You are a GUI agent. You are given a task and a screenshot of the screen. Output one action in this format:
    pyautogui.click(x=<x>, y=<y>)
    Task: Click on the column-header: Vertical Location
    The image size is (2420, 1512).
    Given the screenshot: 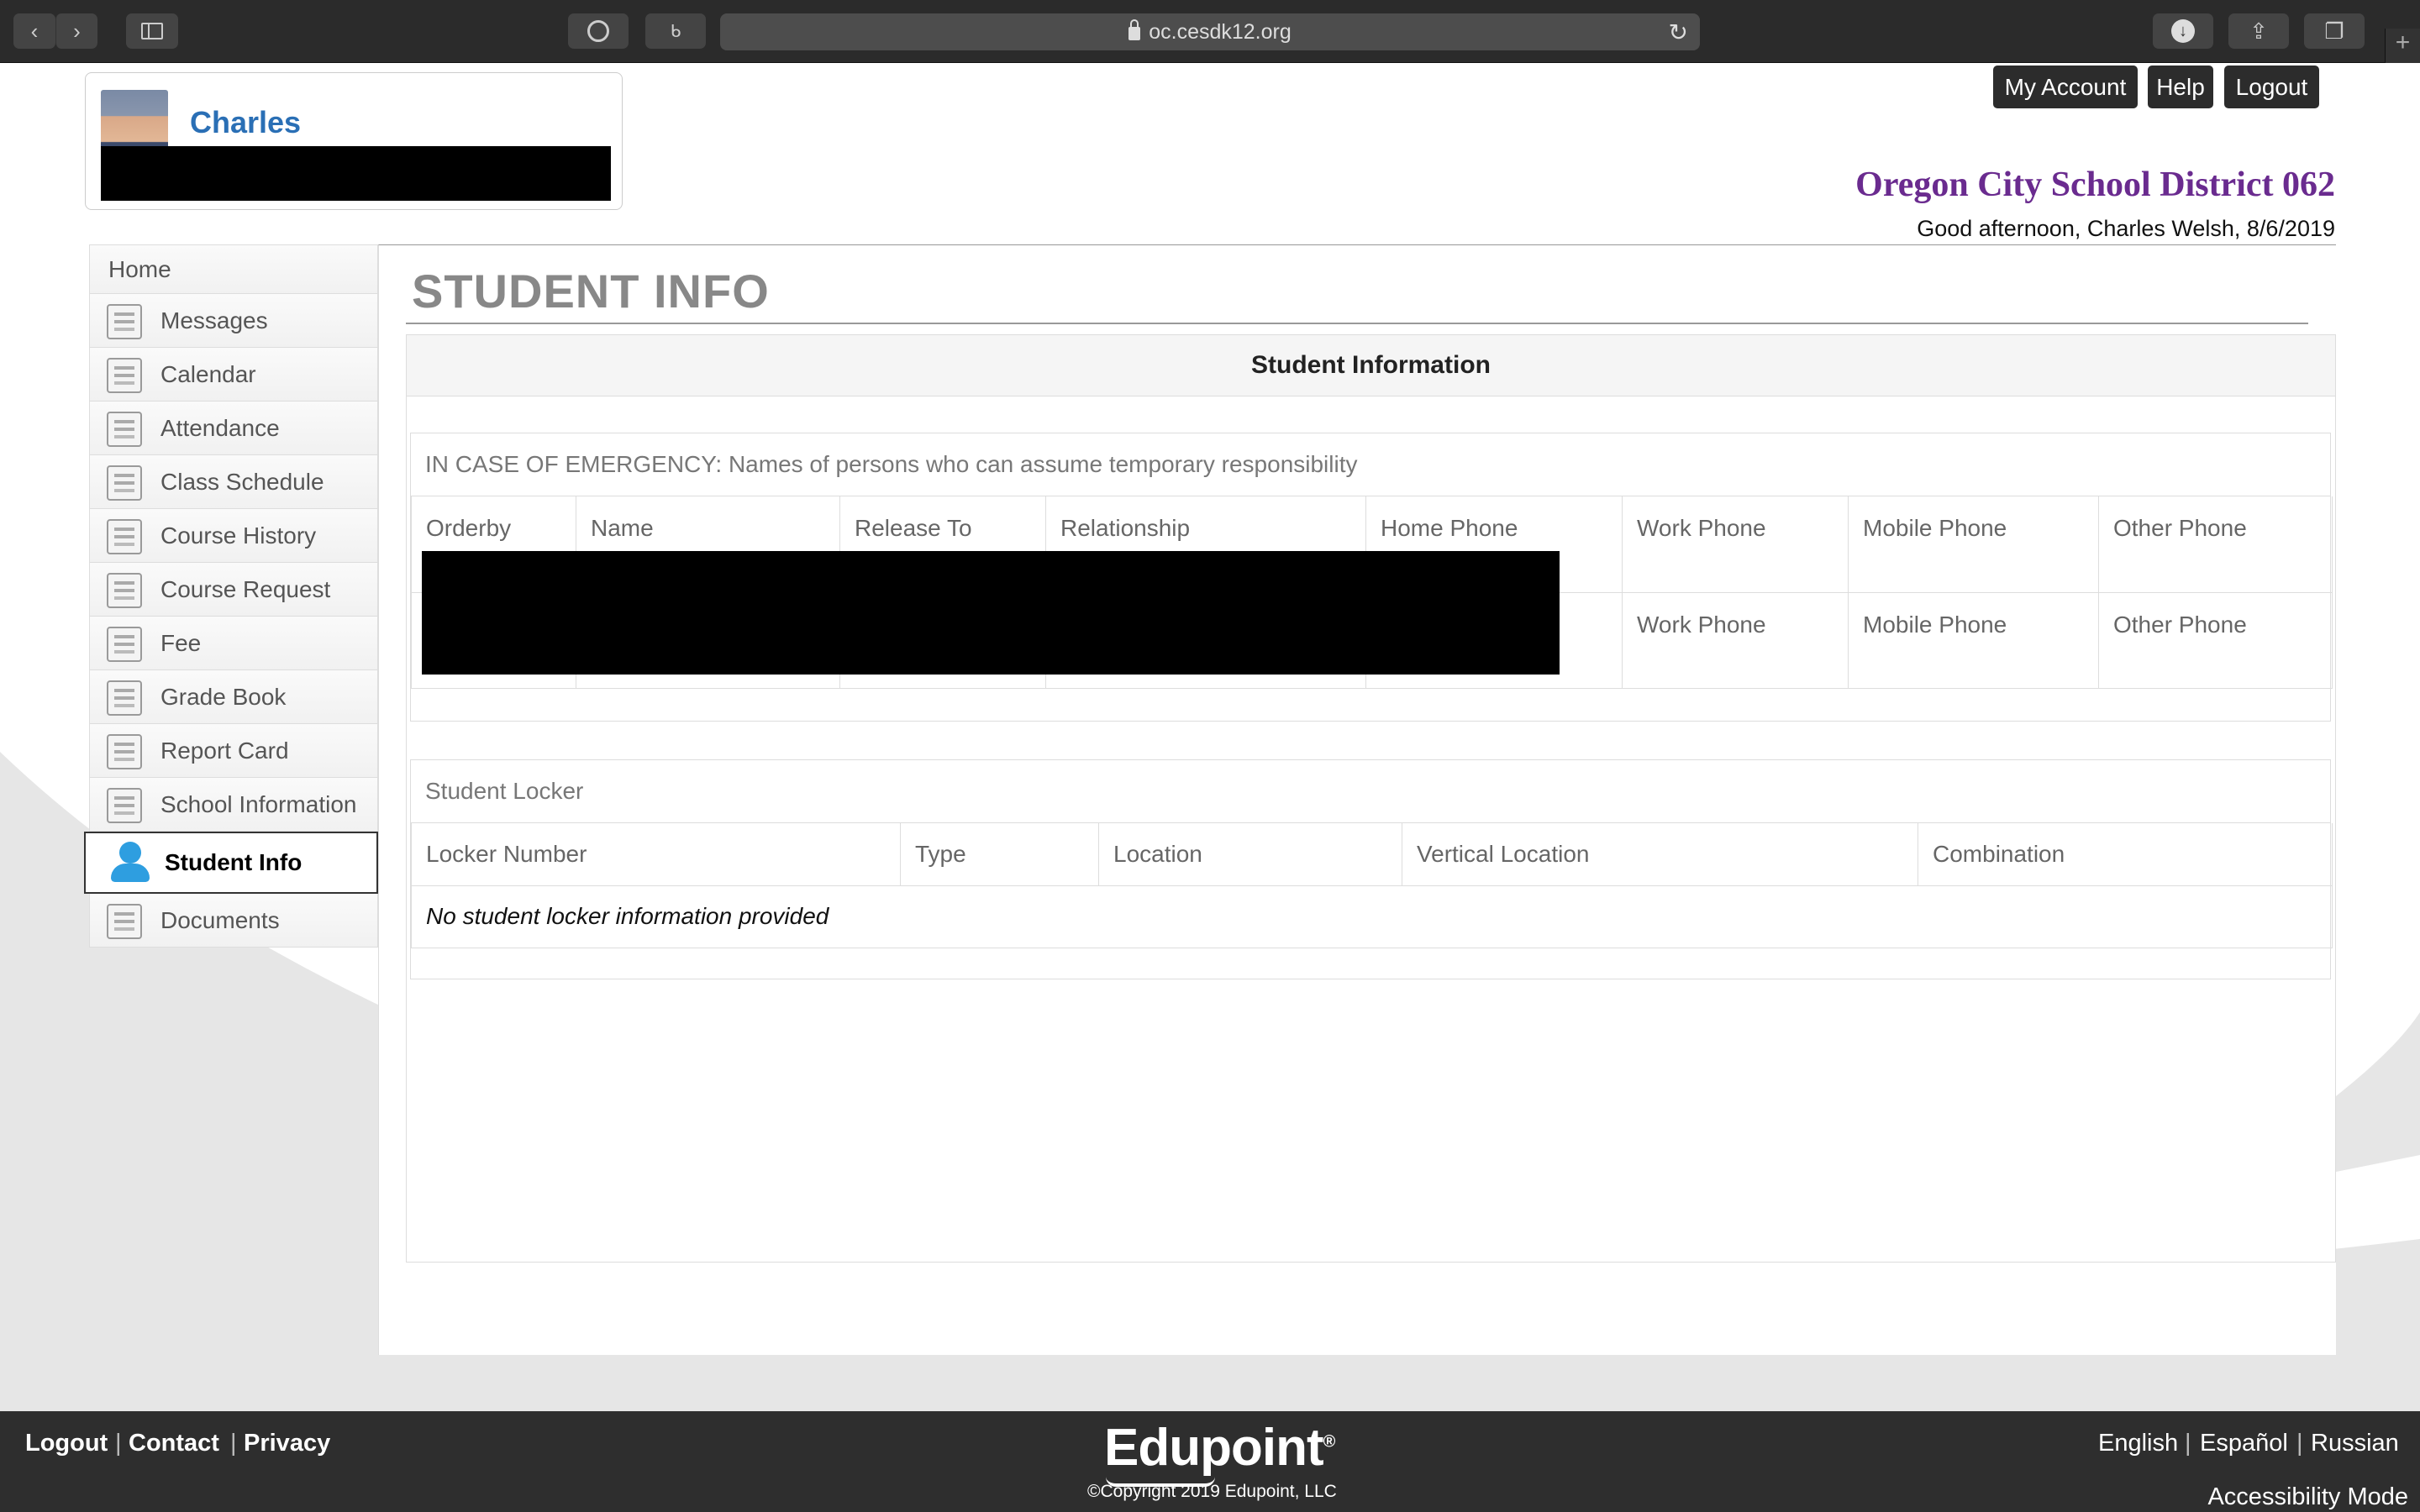 What is the action you would take?
    pyautogui.click(x=1660, y=854)
    